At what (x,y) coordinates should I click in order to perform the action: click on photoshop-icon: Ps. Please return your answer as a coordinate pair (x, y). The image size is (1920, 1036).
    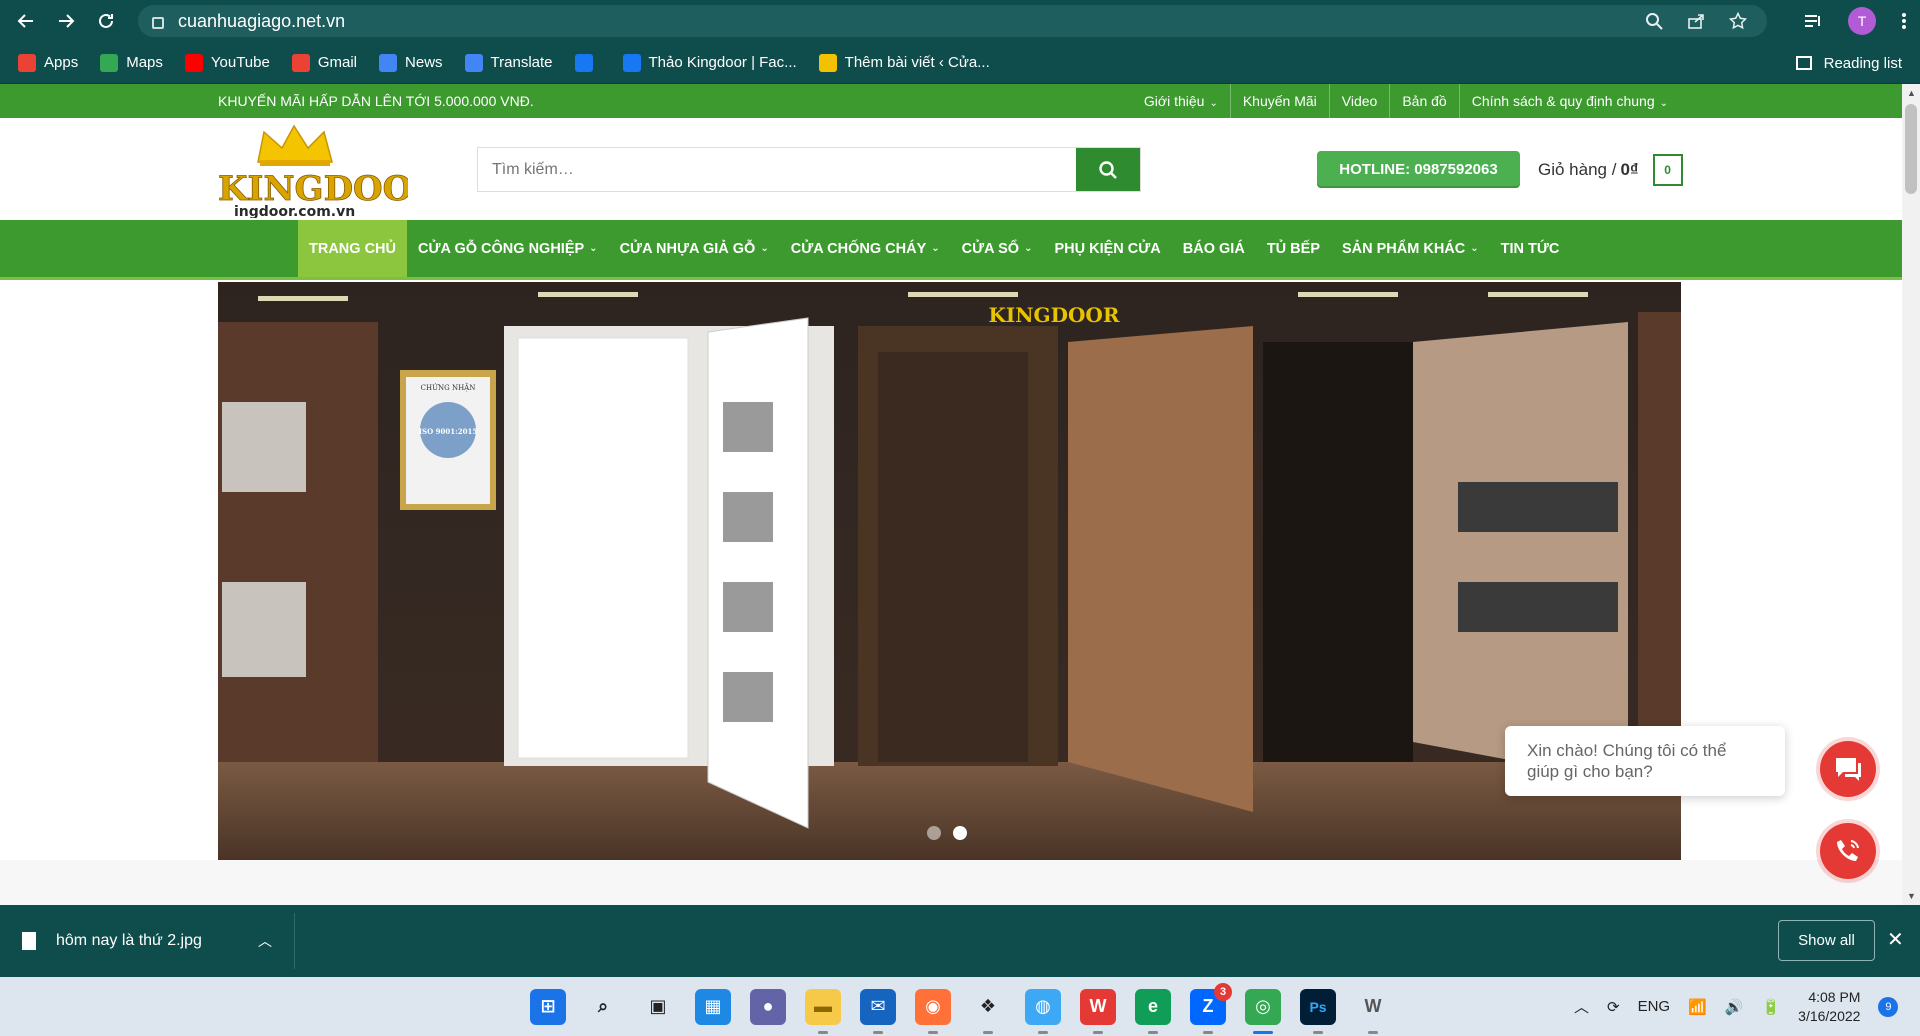
    Looking at the image, I should click on (1318, 1011).